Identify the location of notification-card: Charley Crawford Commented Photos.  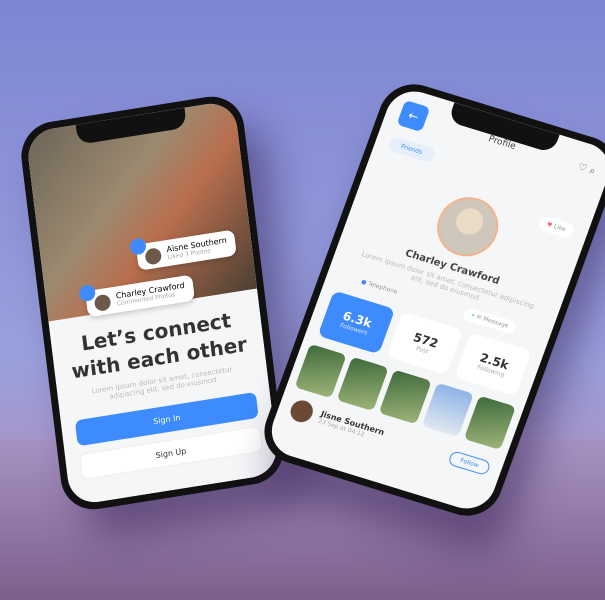
(136, 296).